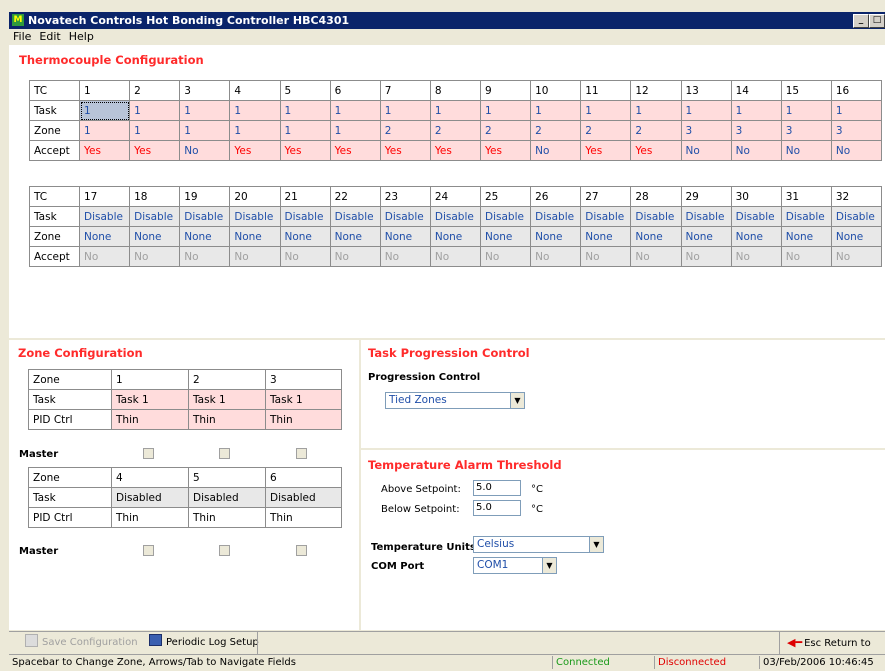 This screenshot has width=885, height=671. I want to click on save-configuration-button: Save Configuration, so click(81, 643).